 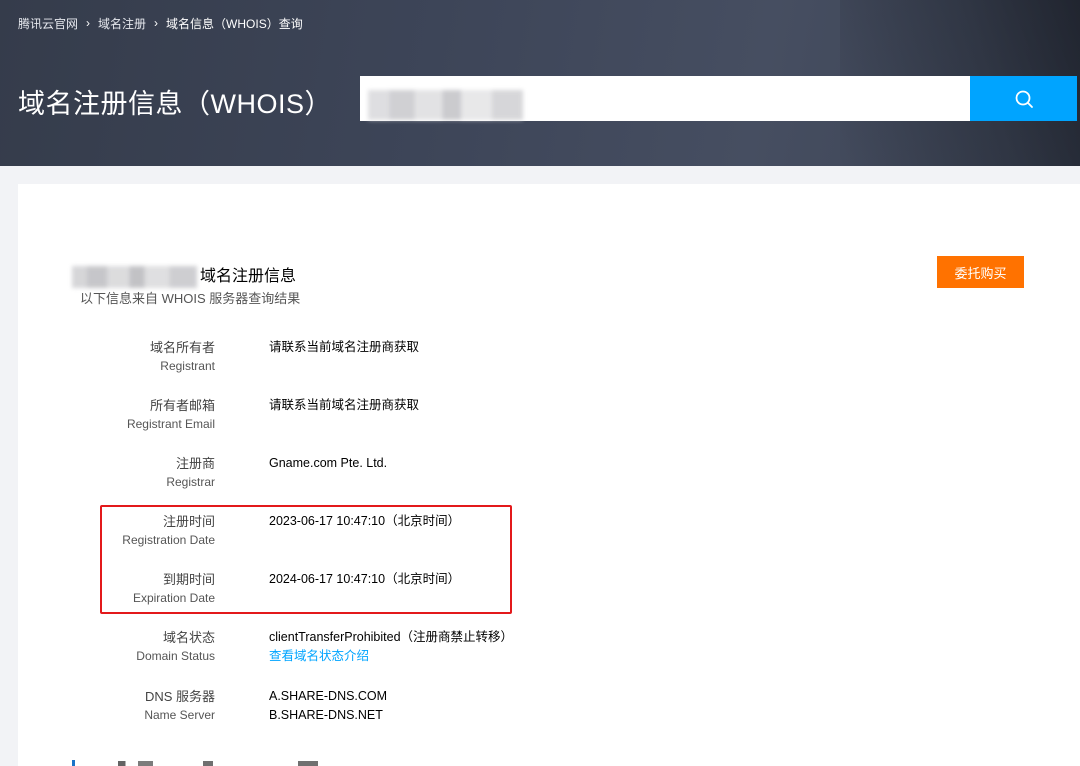 What do you see at coordinates (391, 656) in the screenshot?
I see `domain-status-info-link: 查看域名状态介绍` at bounding box center [391, 656].